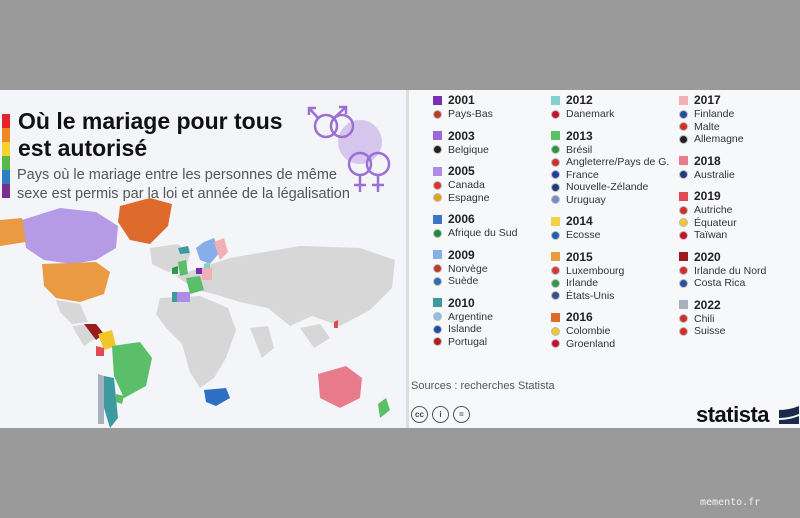 Image resolution: width=800 pixels, height=518 pixels. Describe the element at coordinates (440, 414) in the screenshot. I see `attribution-icon: i` at that location.